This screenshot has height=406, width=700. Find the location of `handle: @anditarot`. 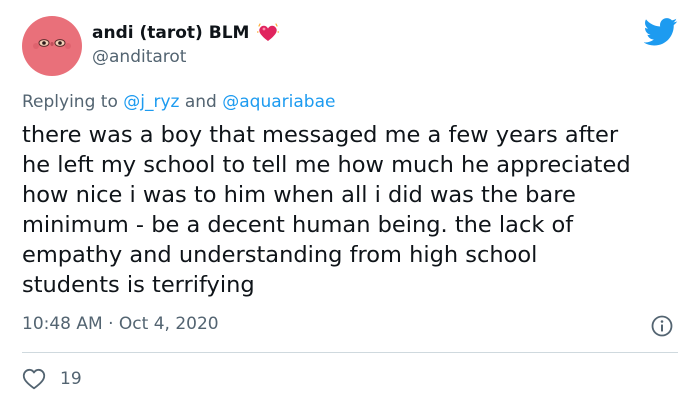

handle: @anditarot is located at coordinates (185, 57).